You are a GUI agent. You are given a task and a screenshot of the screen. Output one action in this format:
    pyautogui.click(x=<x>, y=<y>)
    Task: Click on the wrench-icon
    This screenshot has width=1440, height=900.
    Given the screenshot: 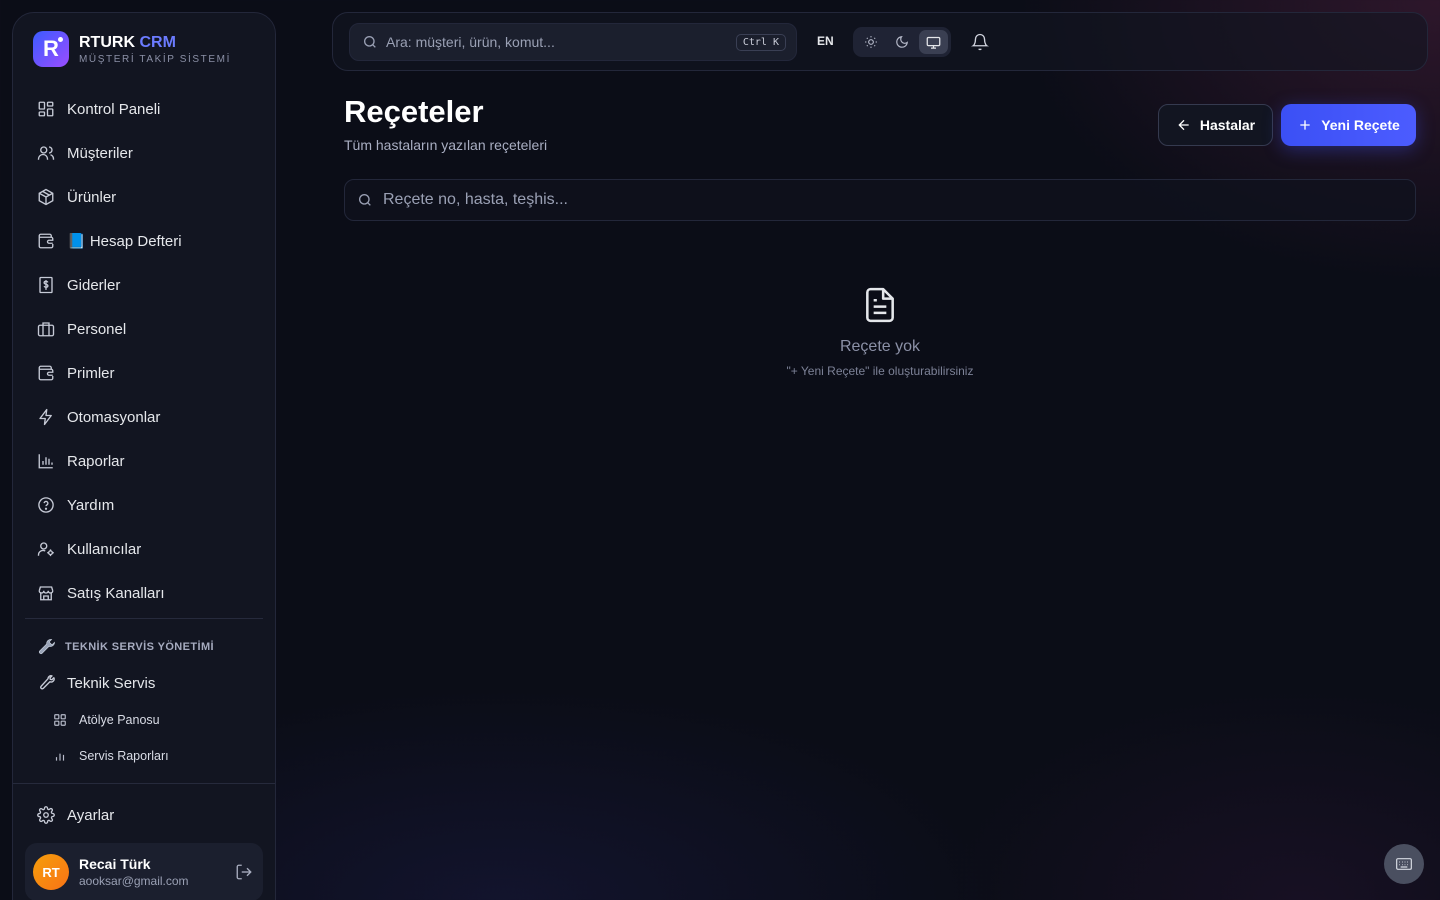 What is the action you would take?
    pyautogui.click(x=47, y=682)
    